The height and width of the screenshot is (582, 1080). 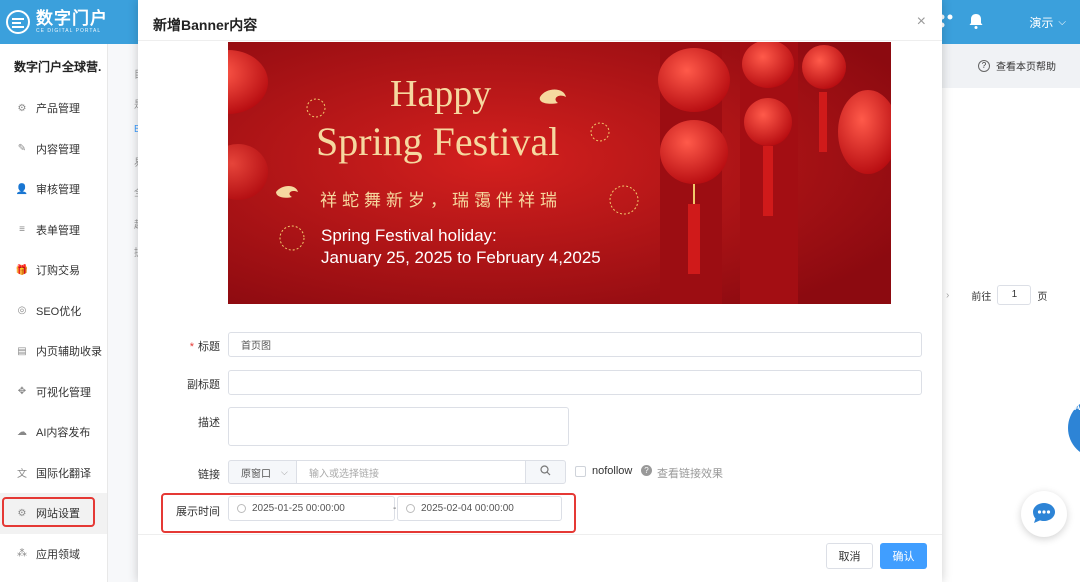 I want to click on gear-icon: ⚙, so click(x=22, y=108).